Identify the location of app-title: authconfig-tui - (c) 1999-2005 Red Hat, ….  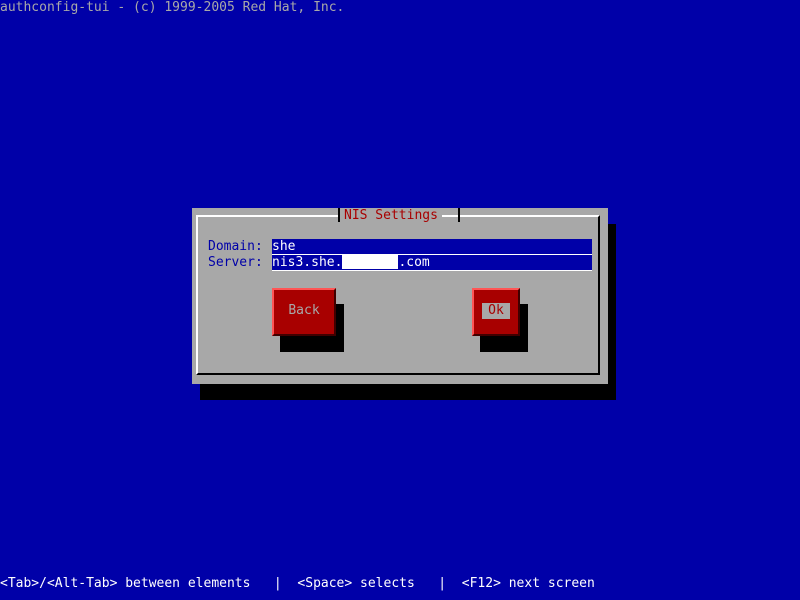
(172, 7).